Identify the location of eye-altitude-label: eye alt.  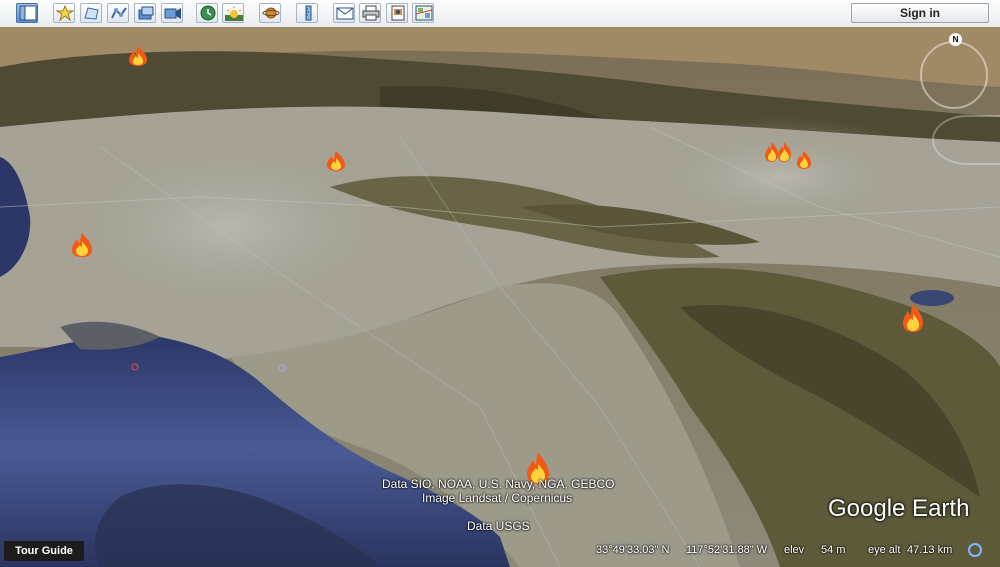
(884, 550).